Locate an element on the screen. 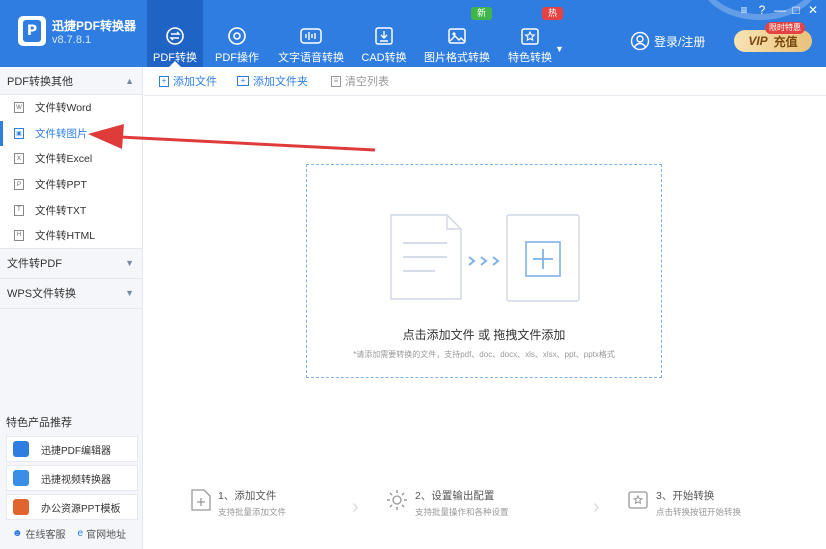 The image size is (826, 549). nav-label: 文字语音转换 is located at coordinates (311, 58).